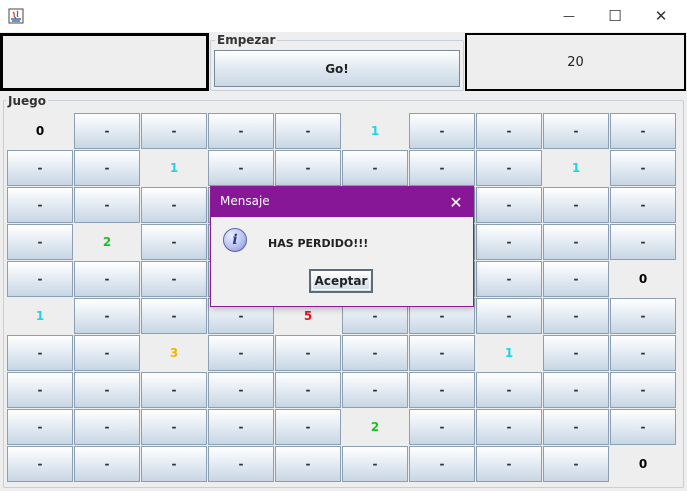  I want to click on dialog-titlebar: Mensaje ✕, so click(342, 202).